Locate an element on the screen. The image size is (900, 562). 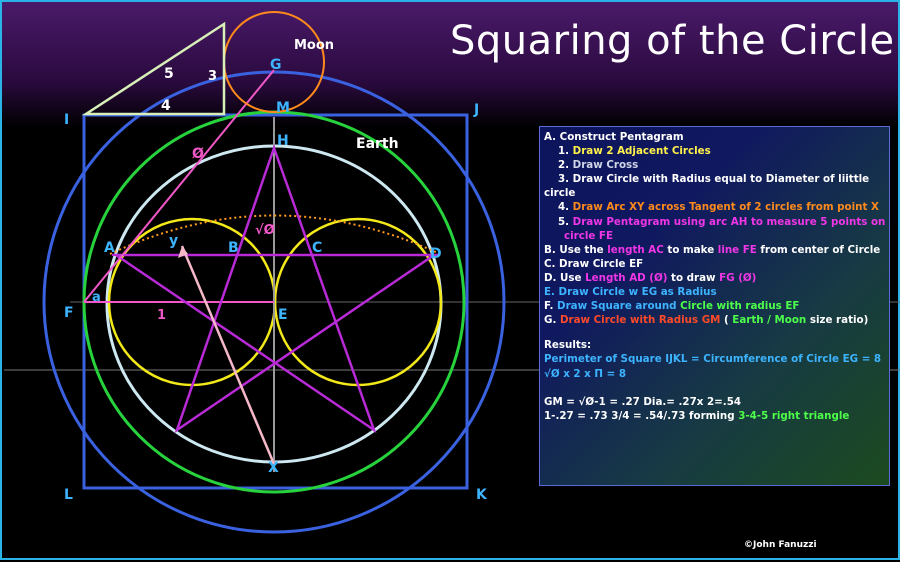
label-phi: Ø is located at coordinates (198, 154).